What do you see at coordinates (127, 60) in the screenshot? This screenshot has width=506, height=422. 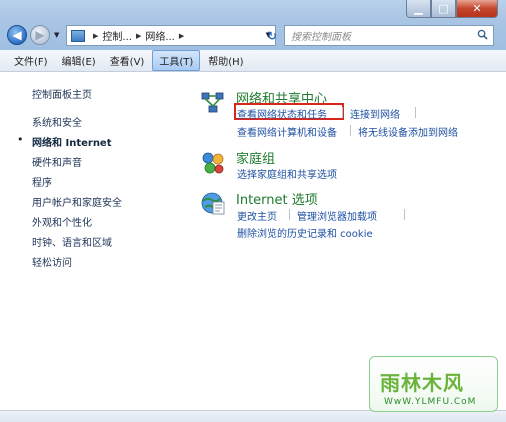 I see `menu-view: 查看(V)` at bounding box center [127, 60].